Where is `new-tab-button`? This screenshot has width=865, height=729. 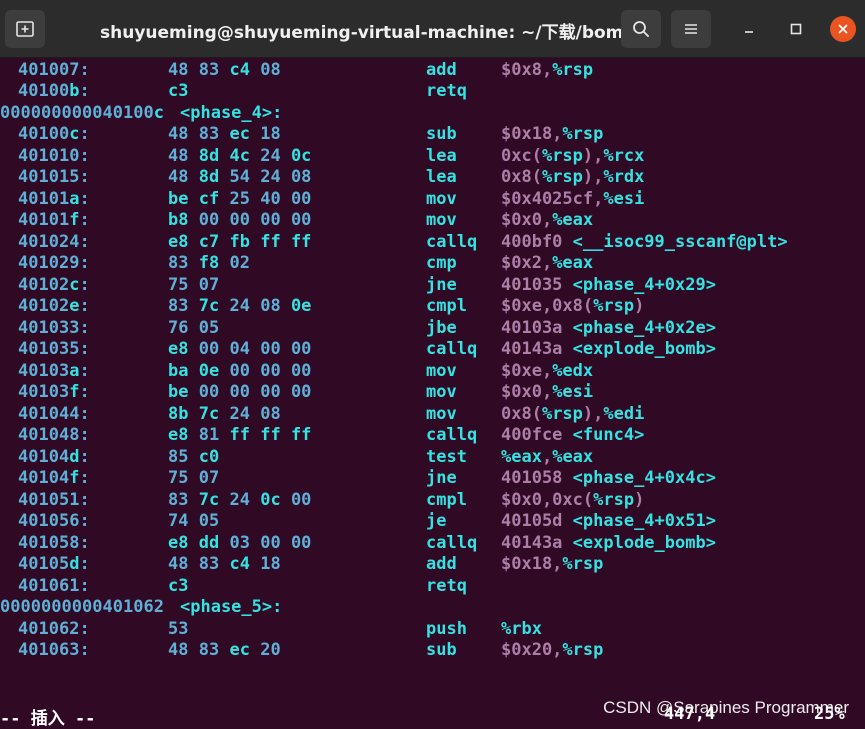 new-tab-button is located at coordinates (25, 29).